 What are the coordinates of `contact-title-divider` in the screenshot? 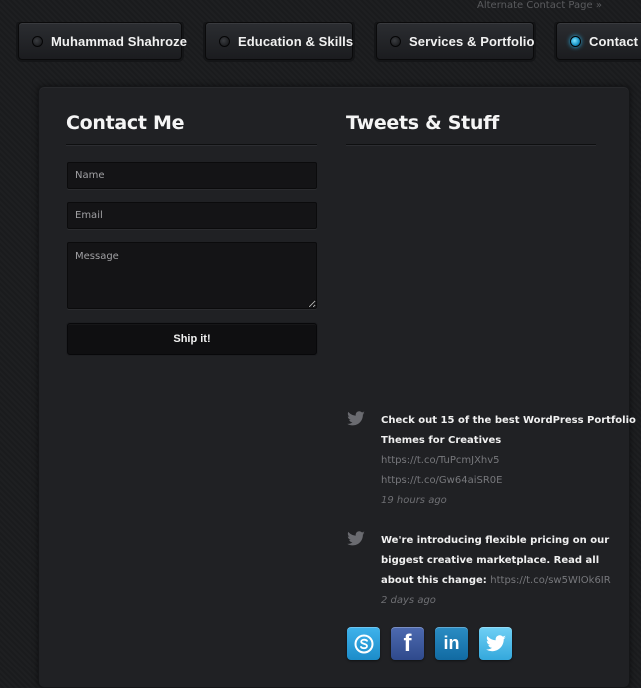 It's located at (191, 145).